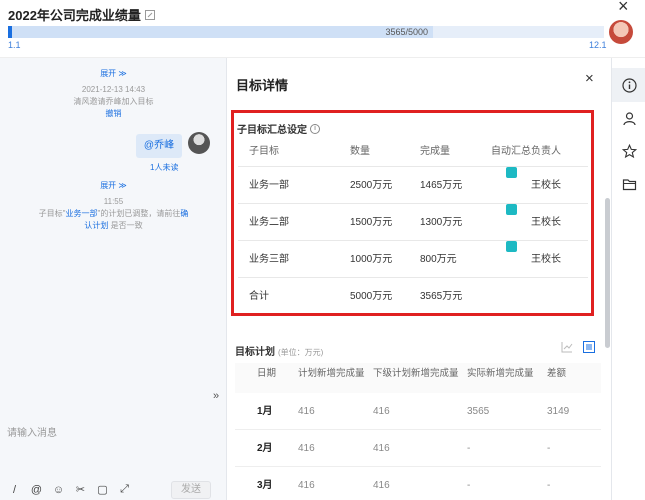 The image size is (645, 500). Describe the element at coordinates (102, 489) in the screenshot. I see `folder-icon: ▢` at that location.